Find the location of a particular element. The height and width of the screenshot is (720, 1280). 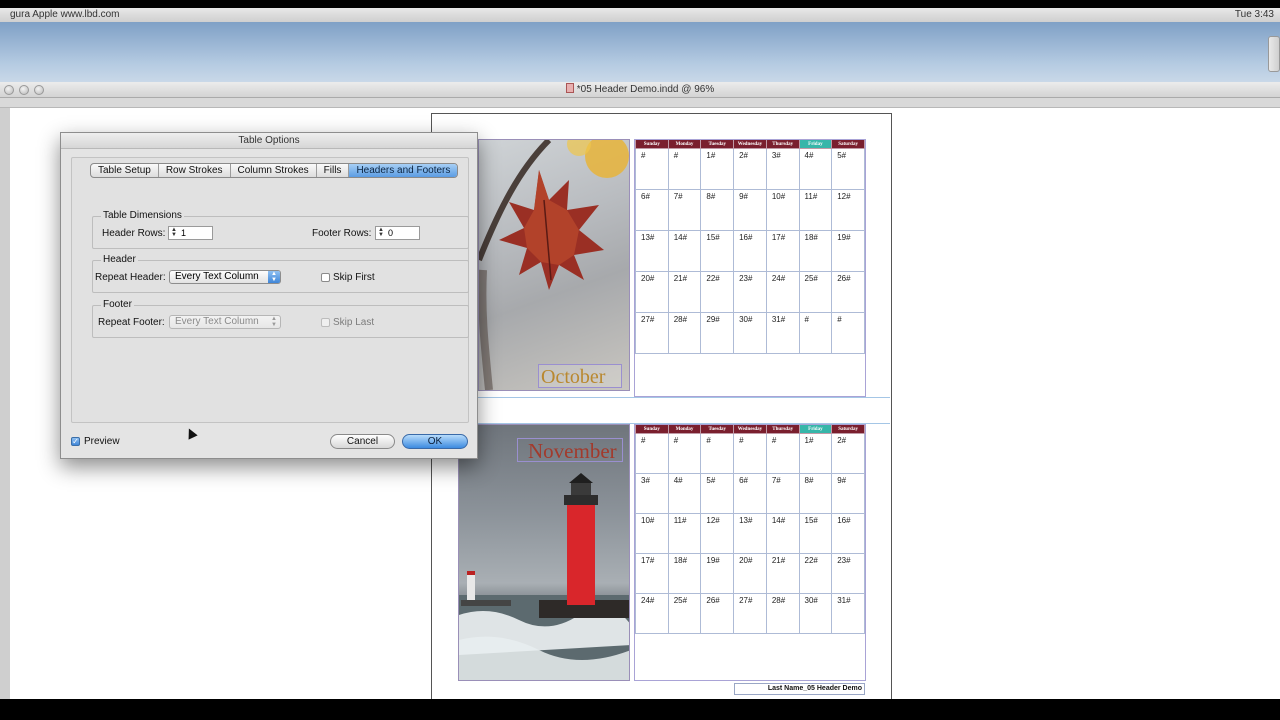

day-header: Saturday is located at coordinates (848, 144).